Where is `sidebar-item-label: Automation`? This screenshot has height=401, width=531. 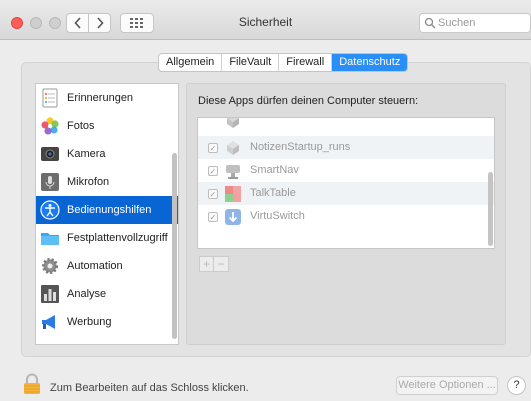 sidebar-item-label: Automation is located at coordinates (95, 266).